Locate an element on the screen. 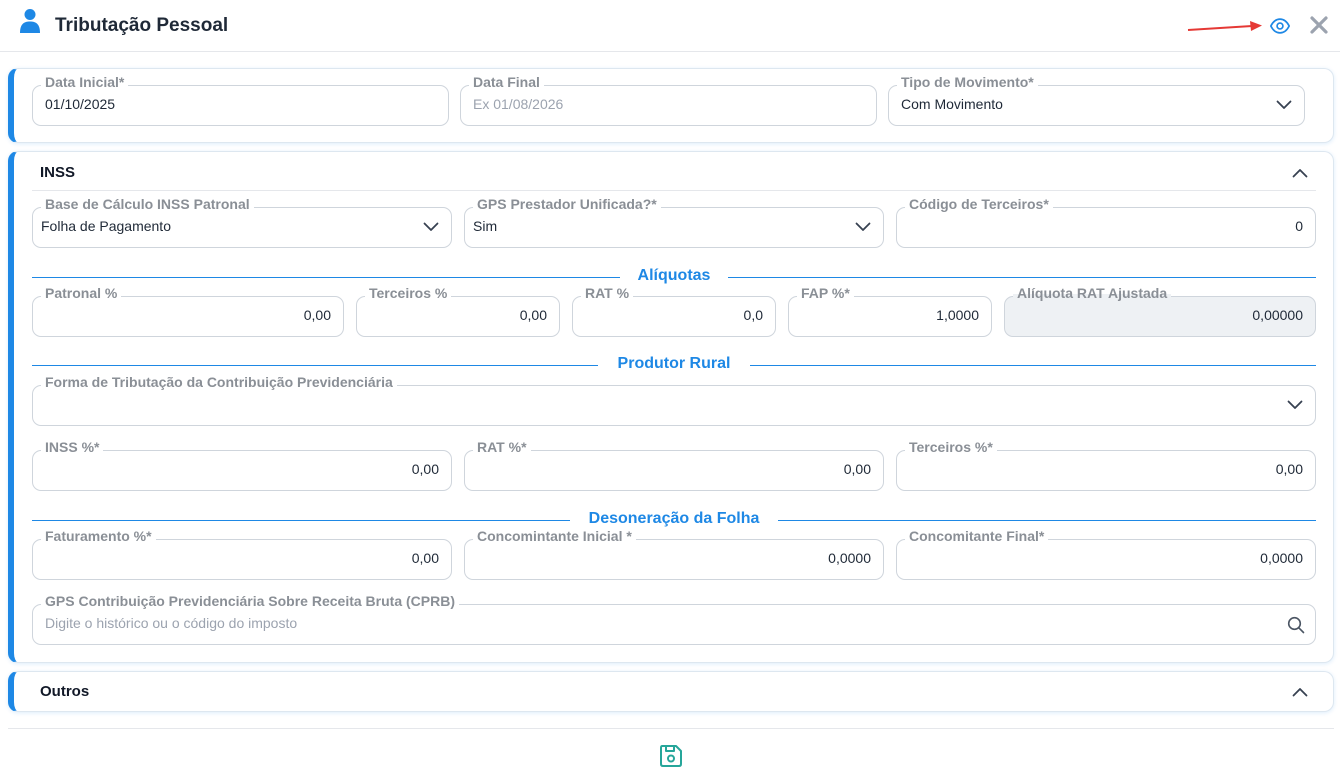 Image resolution: width=1340 pixels, height=783 pixels. concomitante-final-value: 0,0000 is located at coordinates (1281, 558).